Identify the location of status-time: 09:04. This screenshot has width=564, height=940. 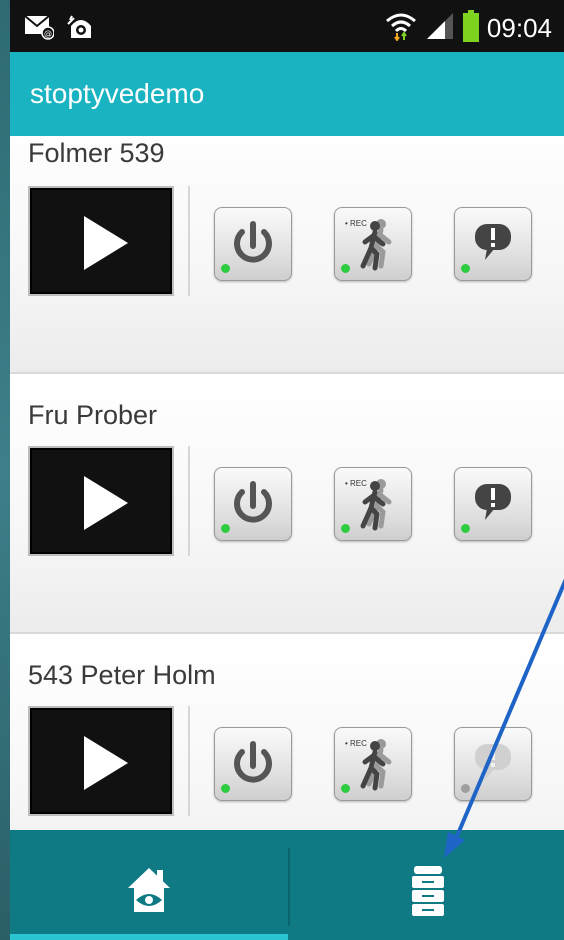
(519, 28).